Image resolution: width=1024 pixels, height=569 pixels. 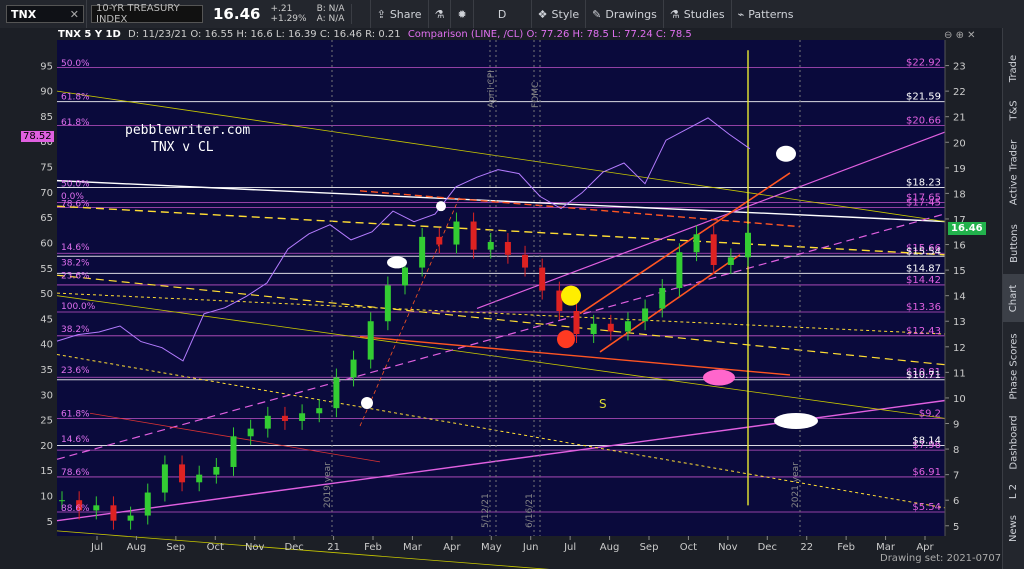 I want to click on symbol-text: TNX, so click(x=24, y=14).